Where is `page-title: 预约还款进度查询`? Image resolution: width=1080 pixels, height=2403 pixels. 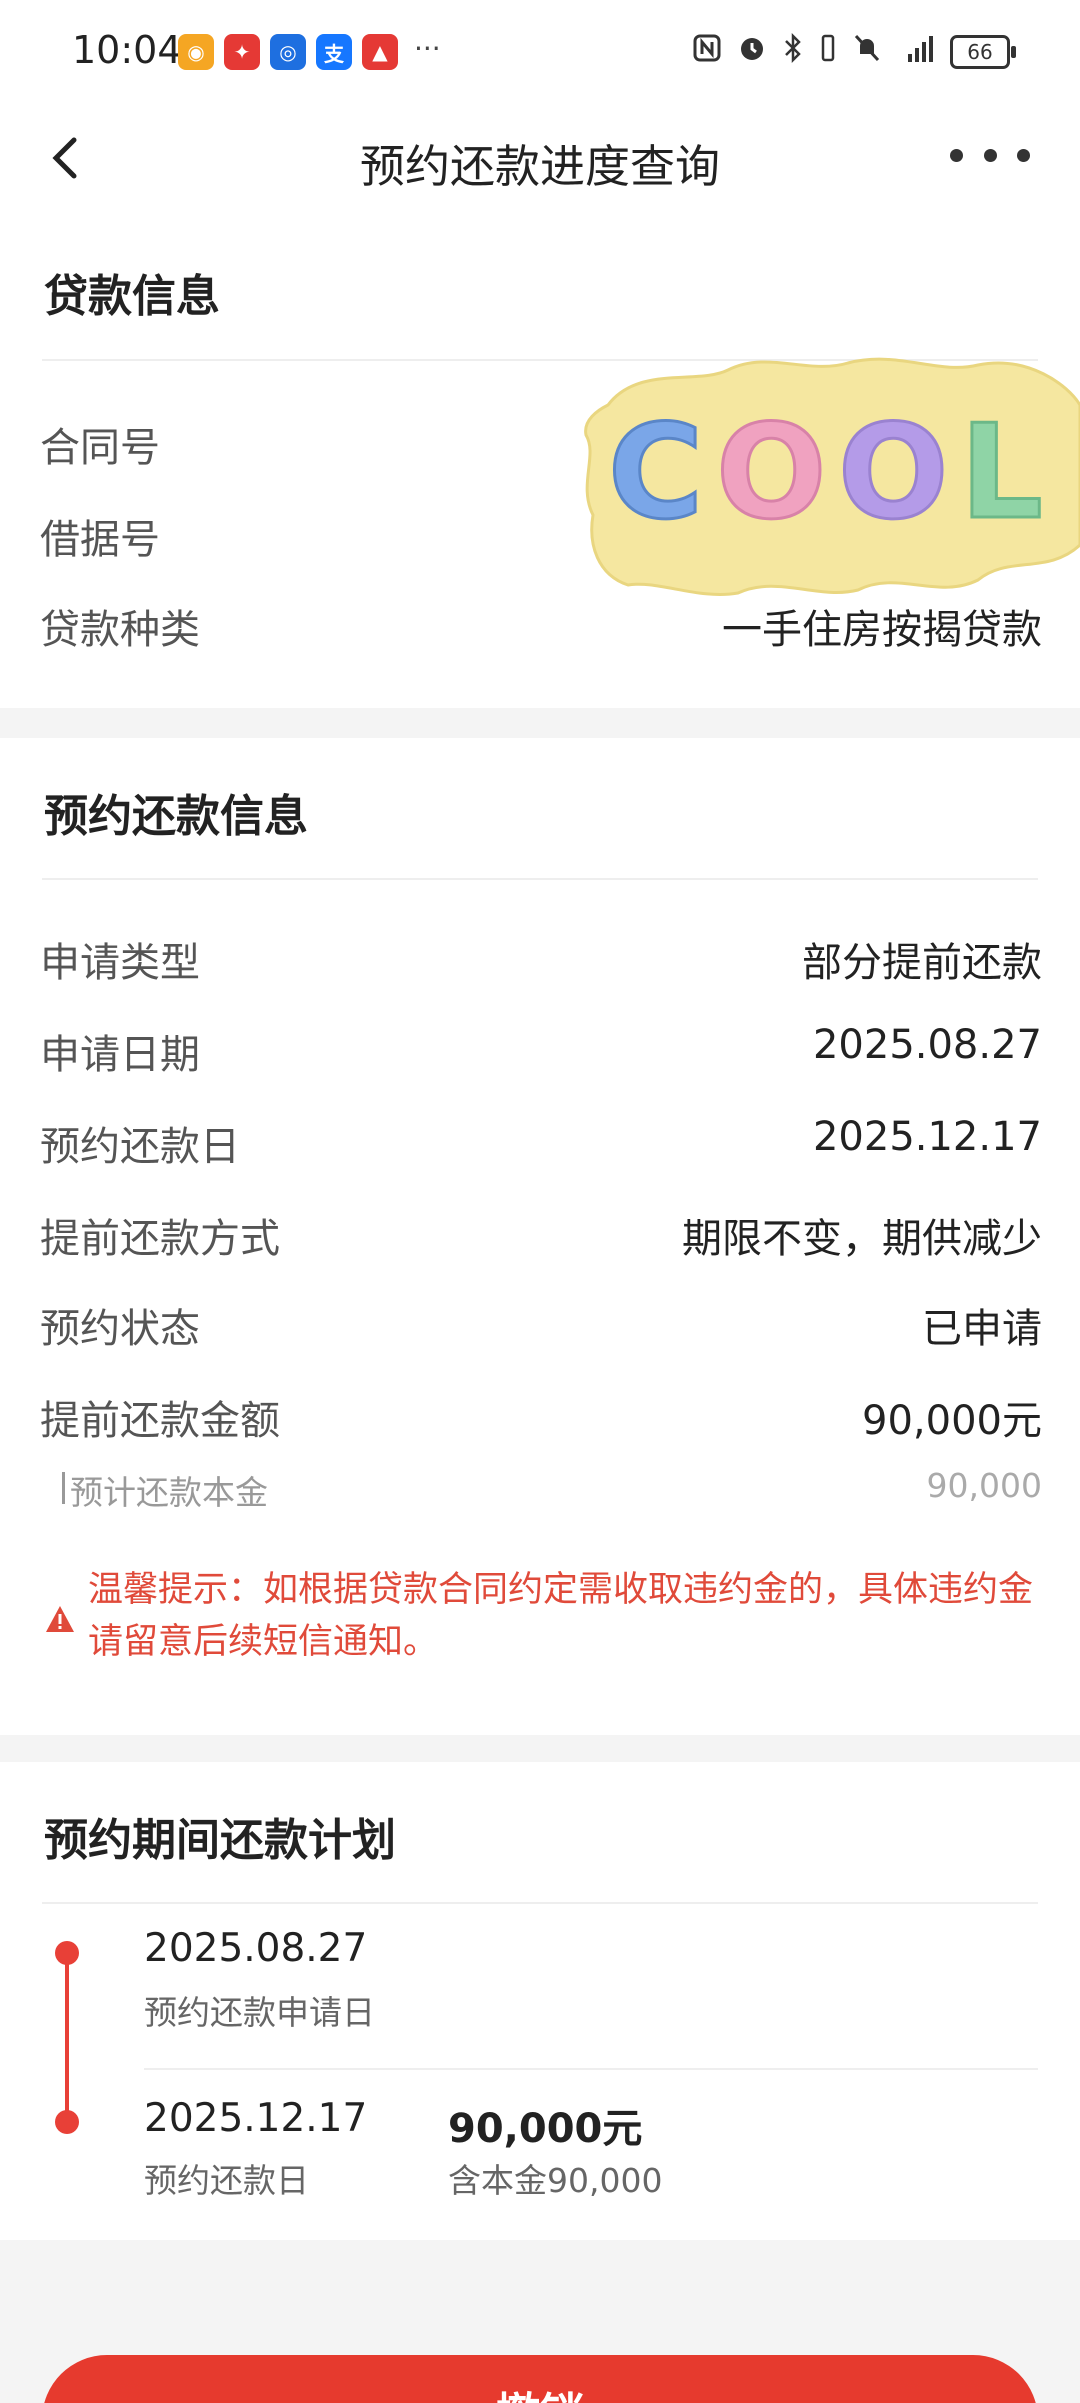
page-title: 预约还款进度查询 is located at coordinates (539, 166).